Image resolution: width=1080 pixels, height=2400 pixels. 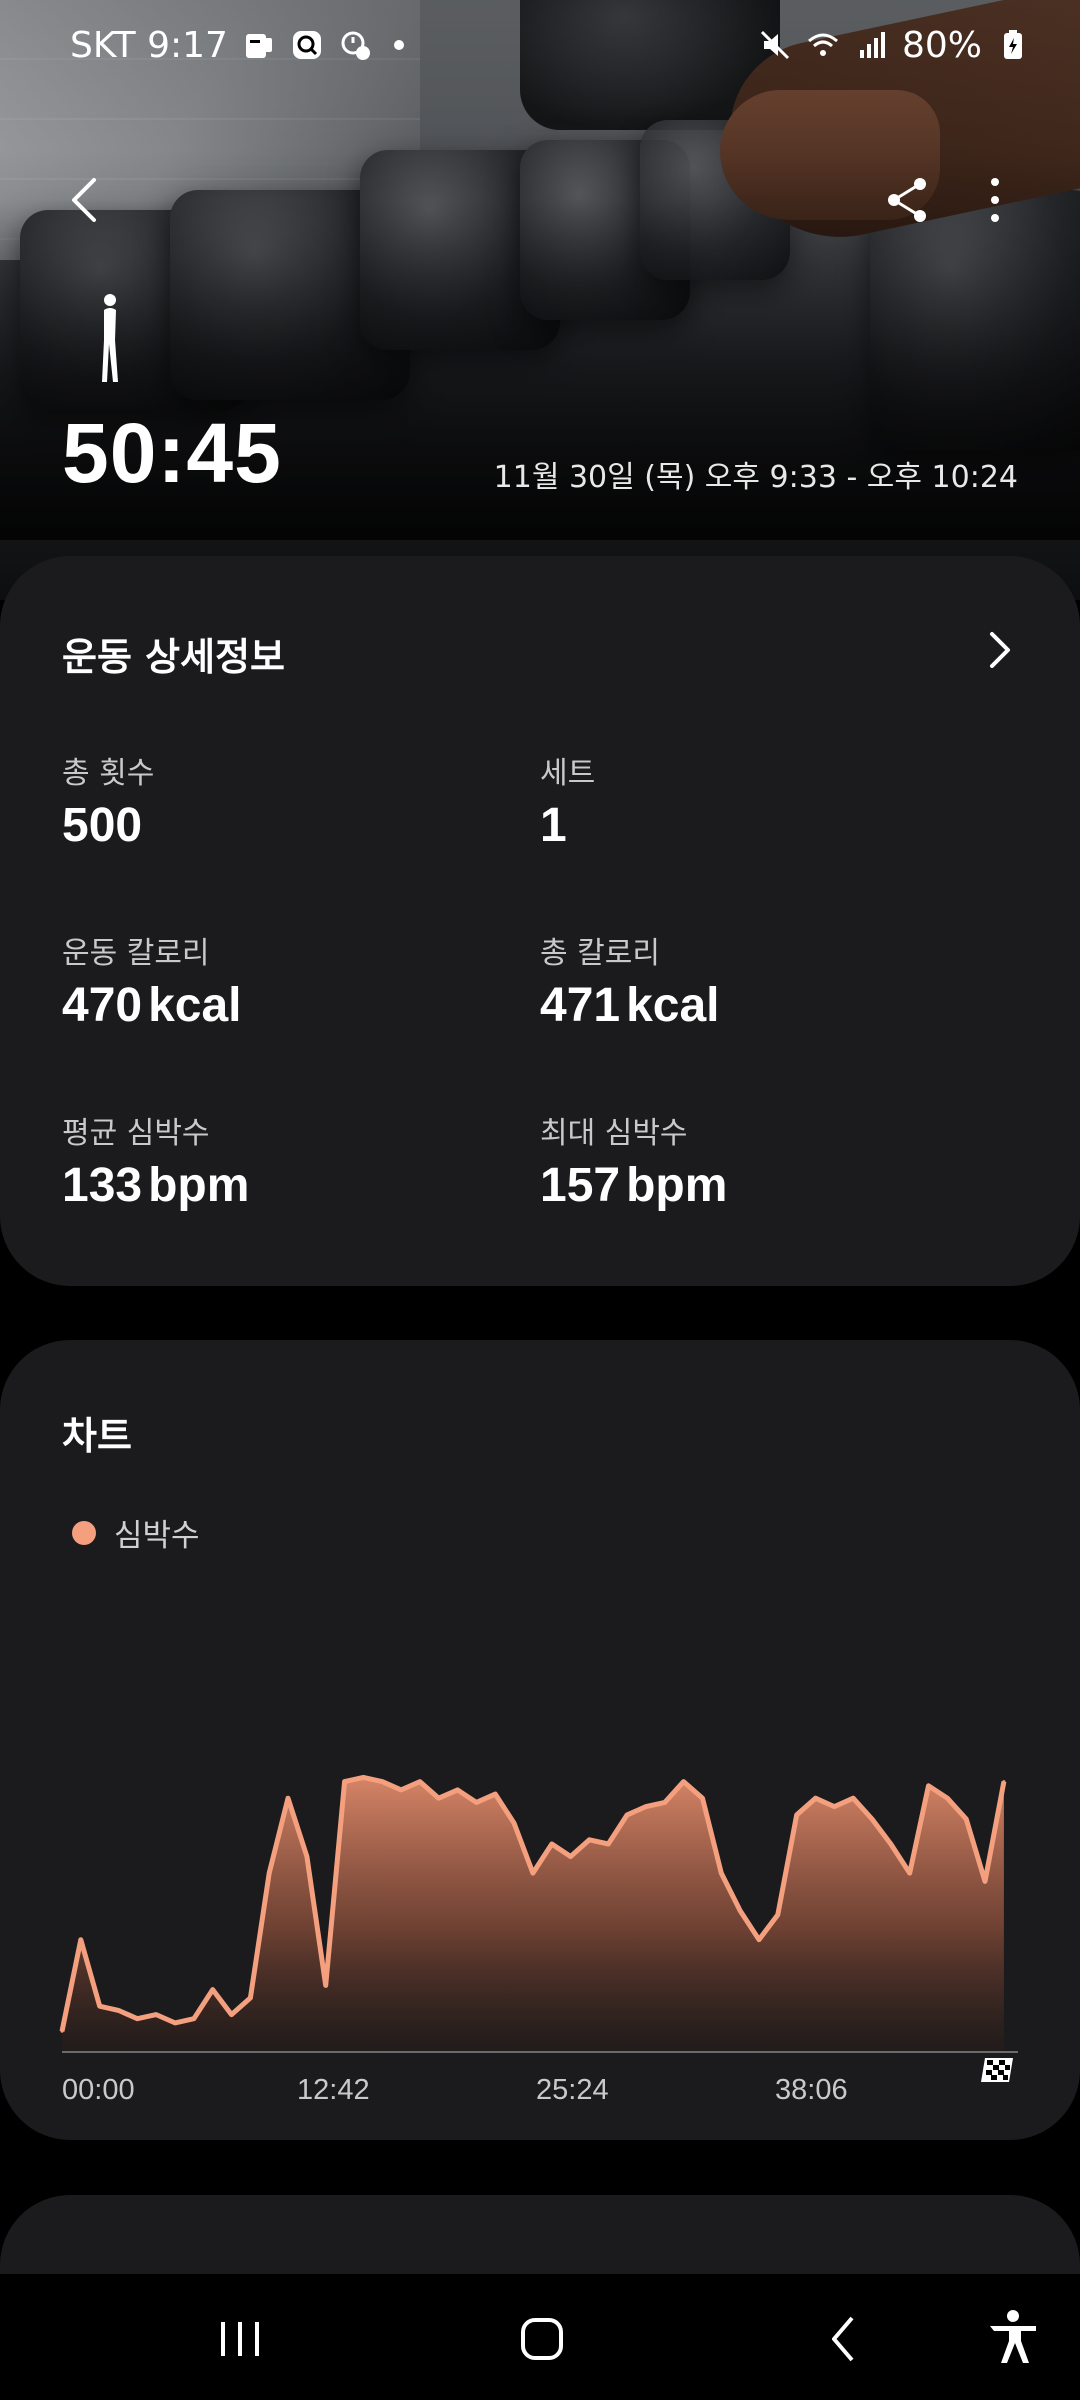 What do you see at coordinates (108, 773) in the screenshot?
I see `metric-label: 총 횟수` at bounding box center [108, 773].